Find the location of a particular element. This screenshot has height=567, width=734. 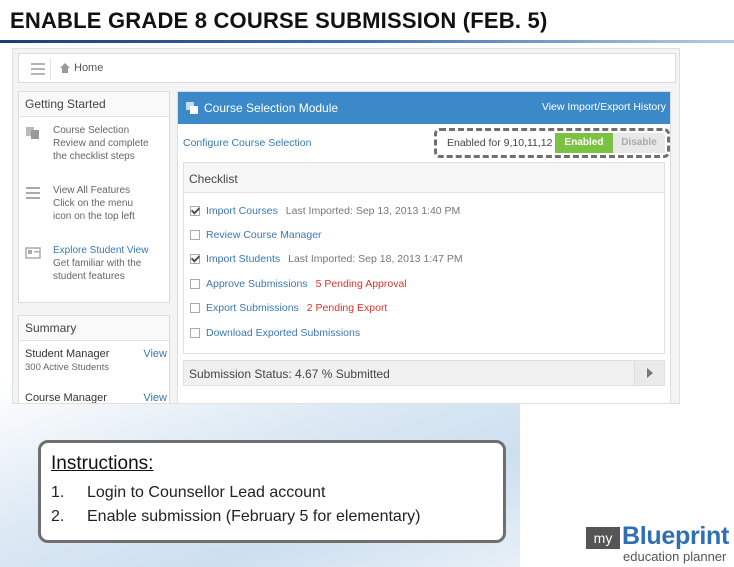

title-underline is located at coordinates (367, 41).